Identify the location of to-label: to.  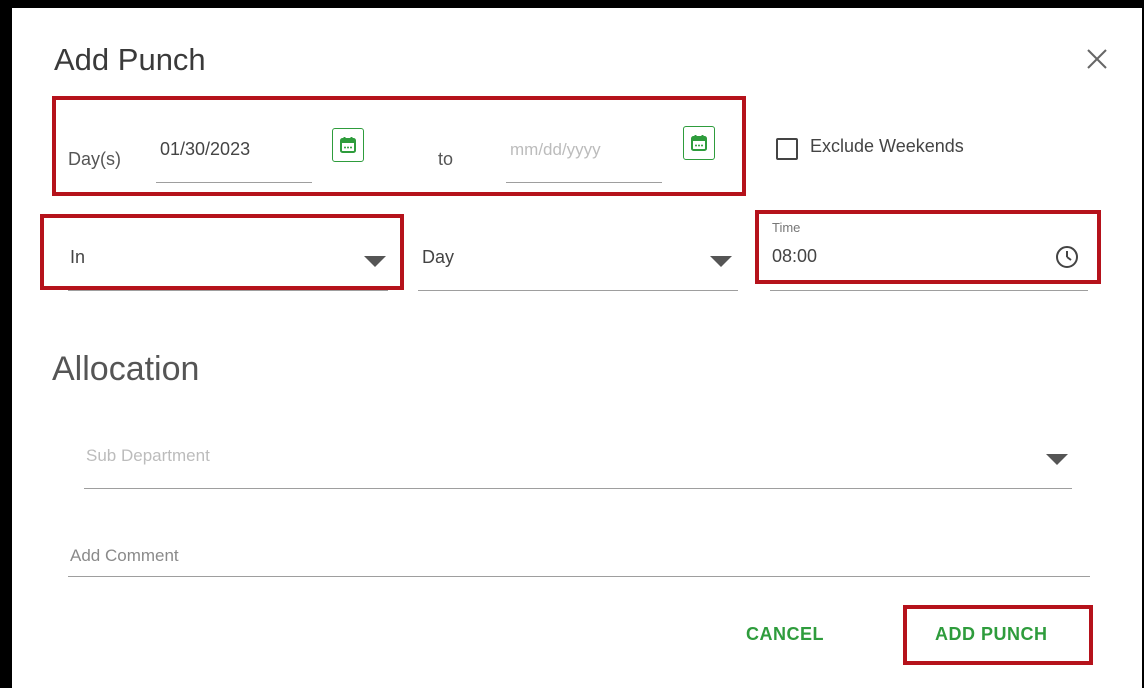
(446, 159).